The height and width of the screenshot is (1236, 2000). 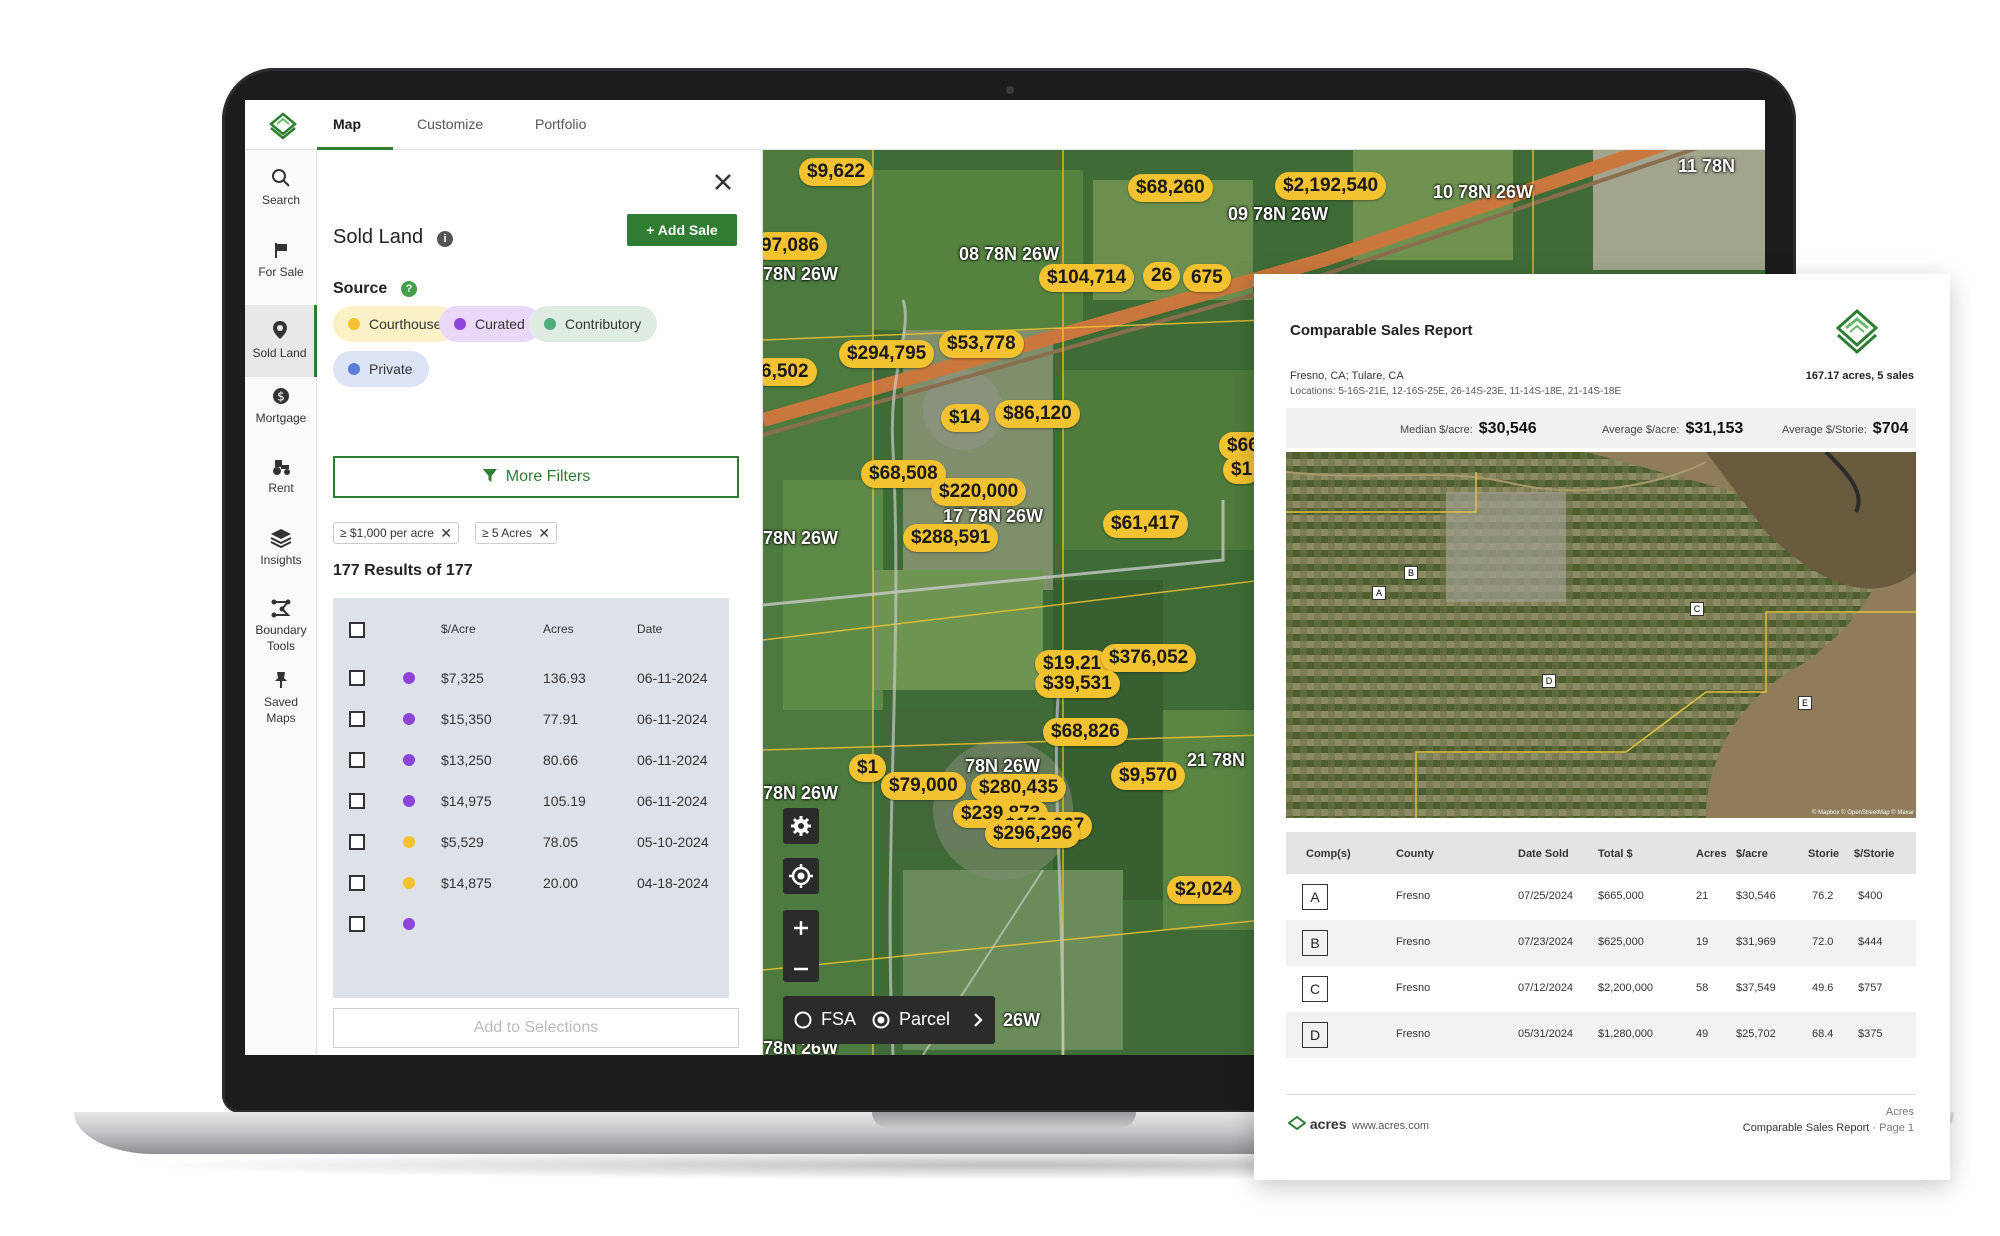 I want to click on price-tag: $9,570, so click(x=1148, y=776).